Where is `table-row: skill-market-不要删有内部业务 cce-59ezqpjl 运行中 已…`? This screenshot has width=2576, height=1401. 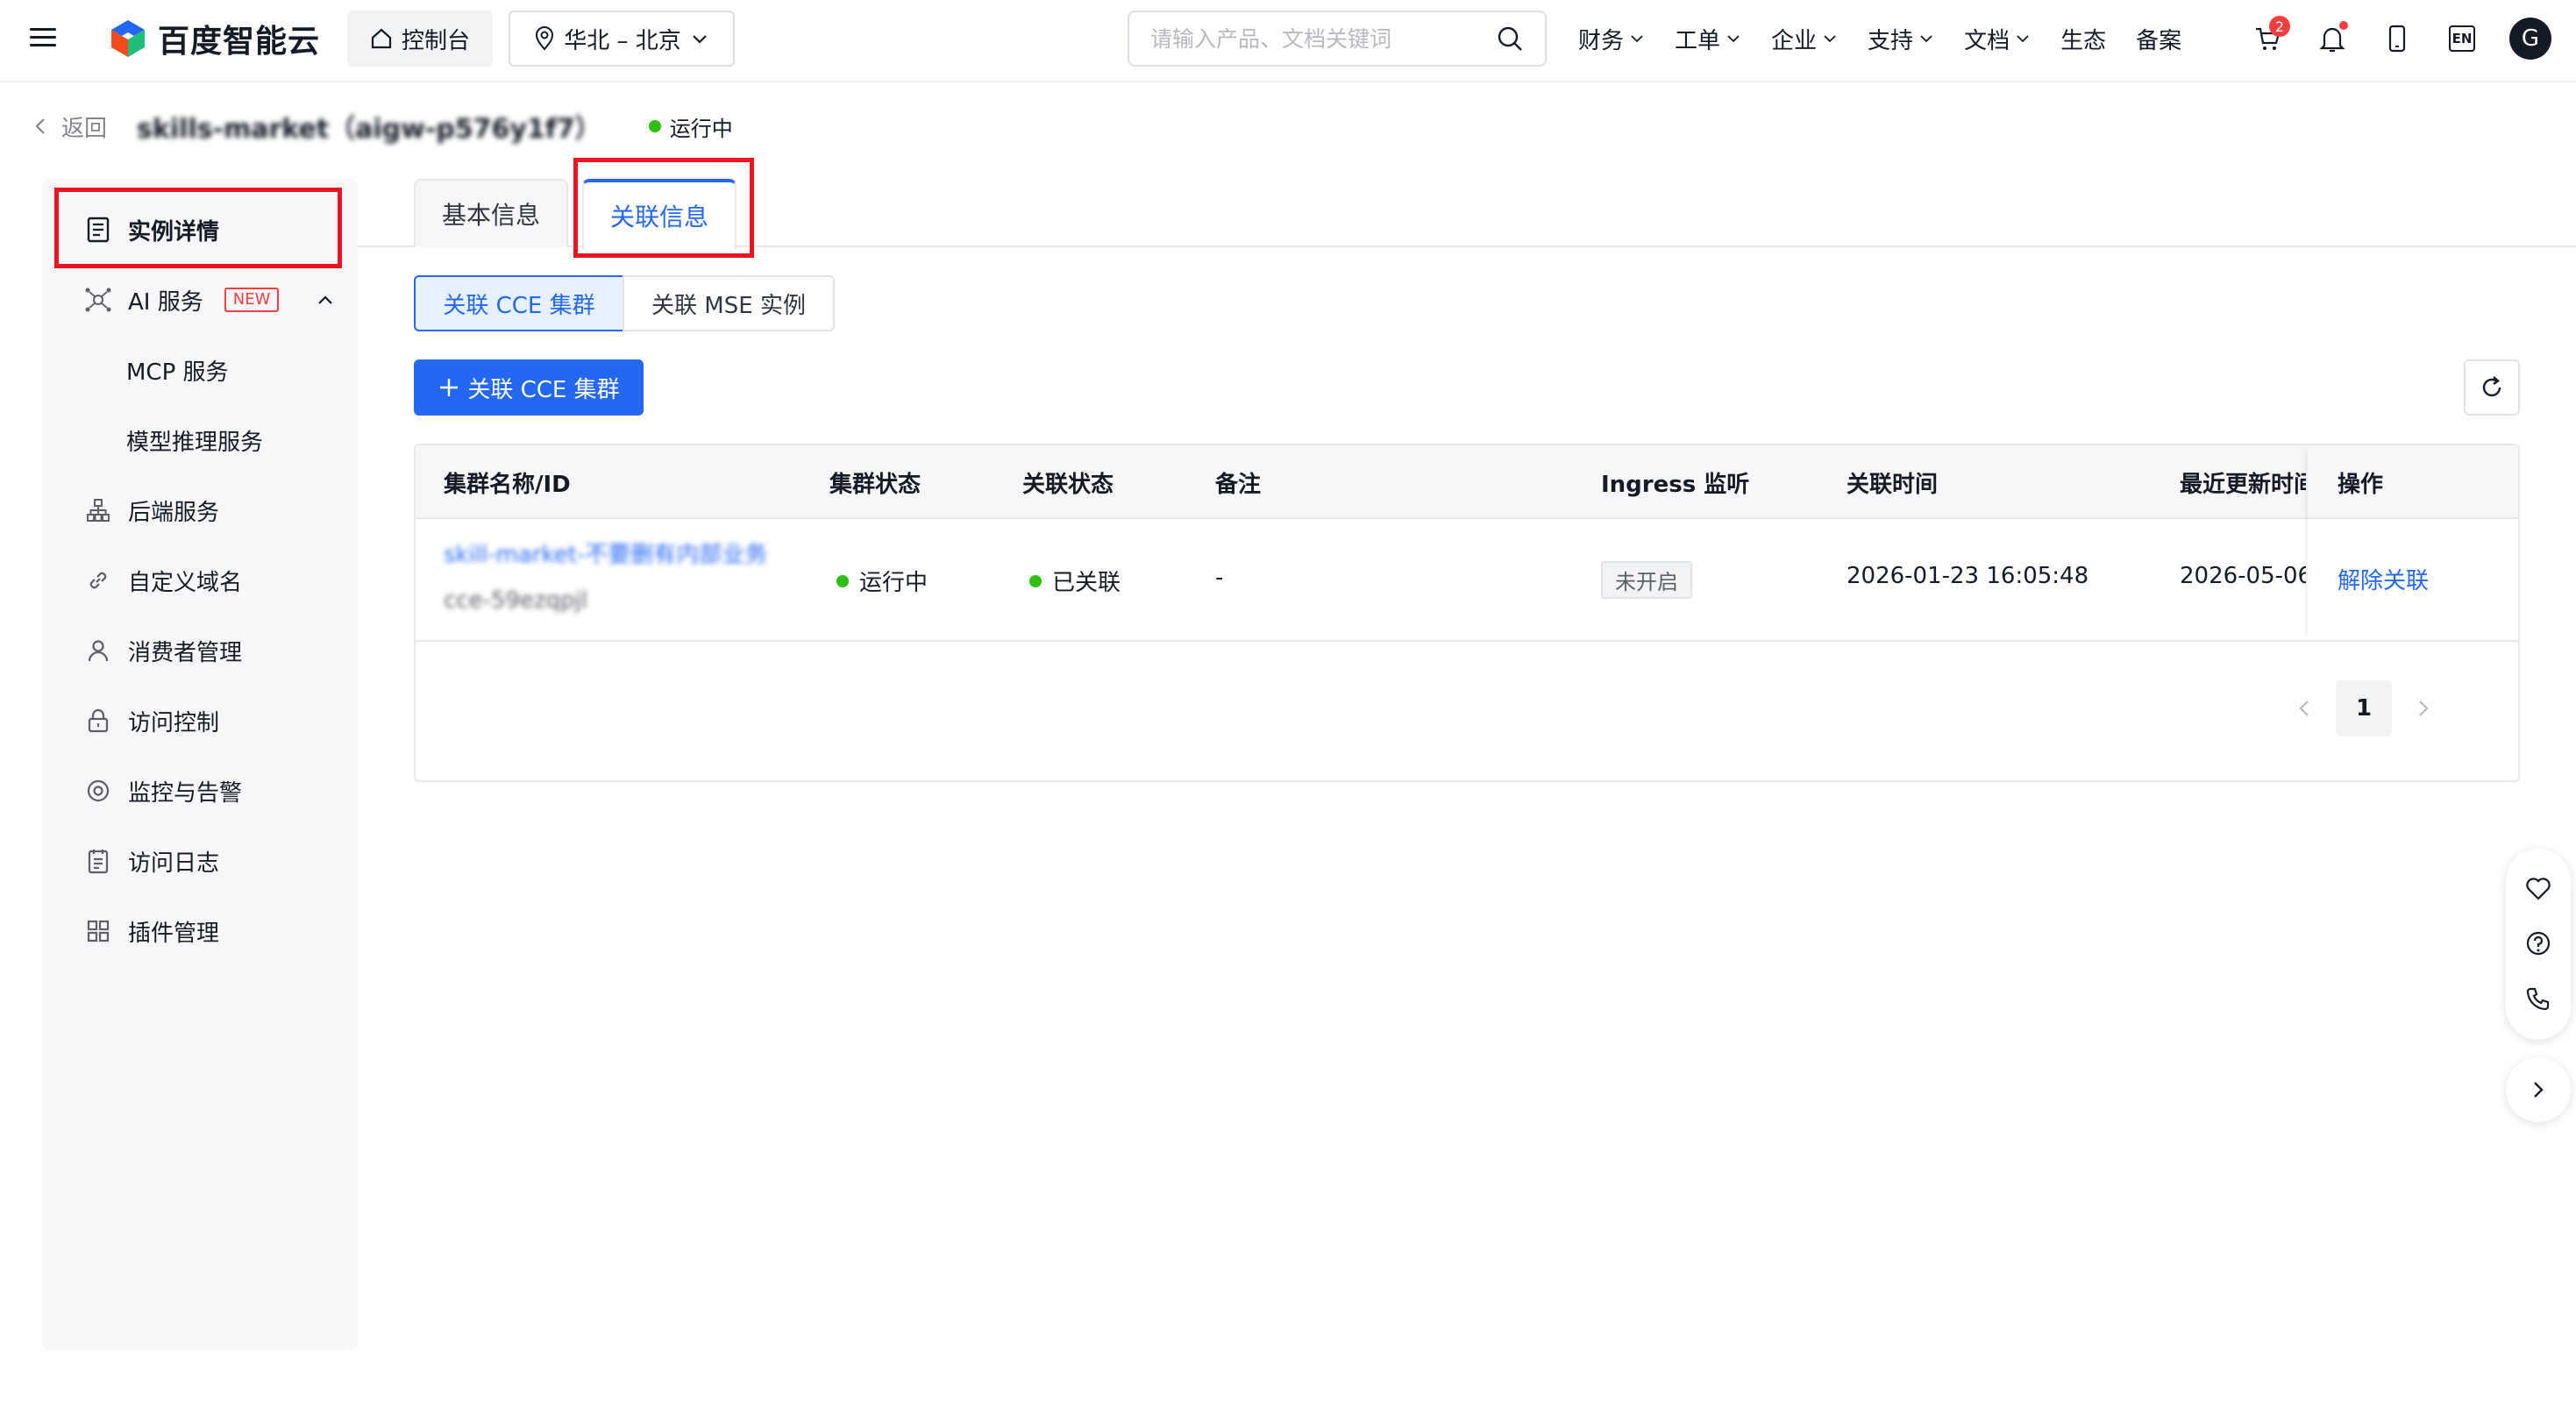 table-row: skill-market-不要删有内部业务 cce-59ezqpjl 运行中 已… is located at coordinates (1467, 580).